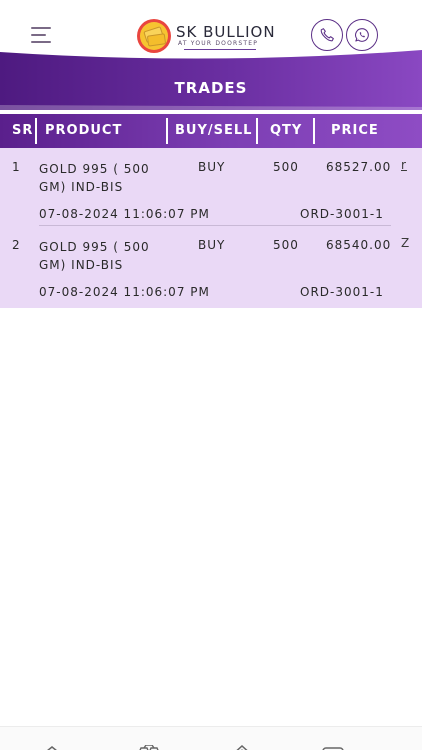  I want to click on call-button, so click(327, 35).